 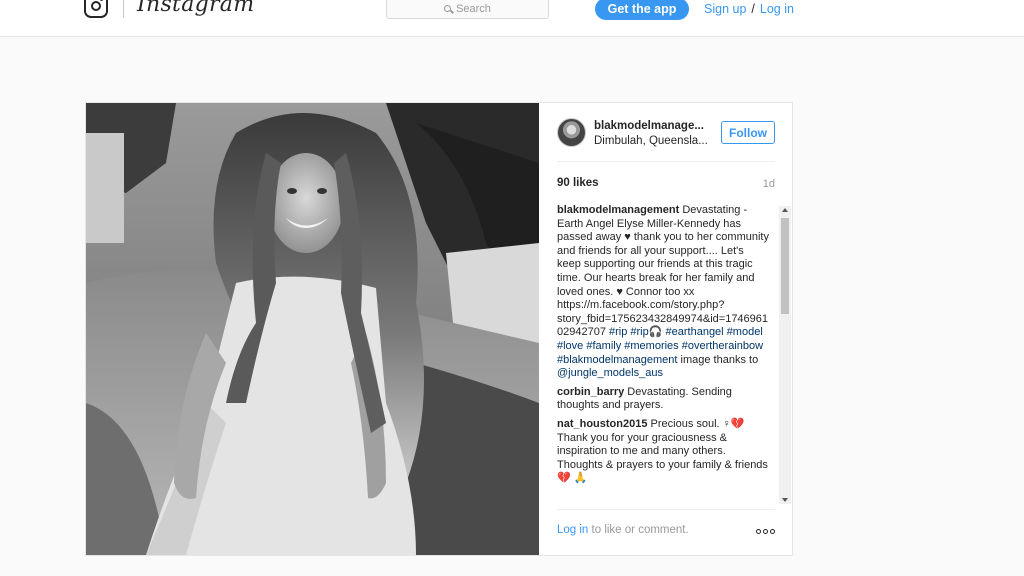 What do you see at coordinates (572, 530) in the screenshot?
I see `login-link: Log in` at bounding box center [572, 530].